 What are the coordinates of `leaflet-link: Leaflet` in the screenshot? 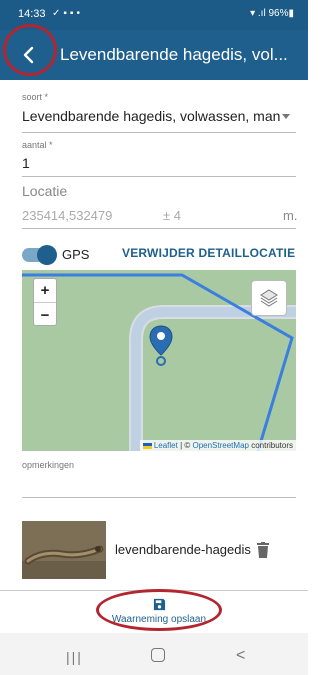 It's located at (166, 445).